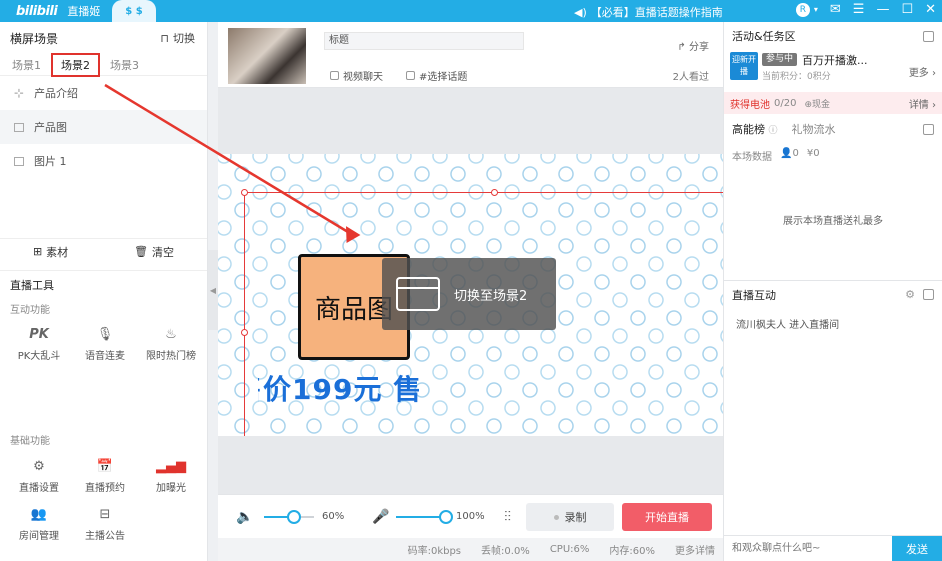  Describe the element at coordinates (922, 103) in the screenshot. I see `battery-detail-link: 详情 ›` at that location.